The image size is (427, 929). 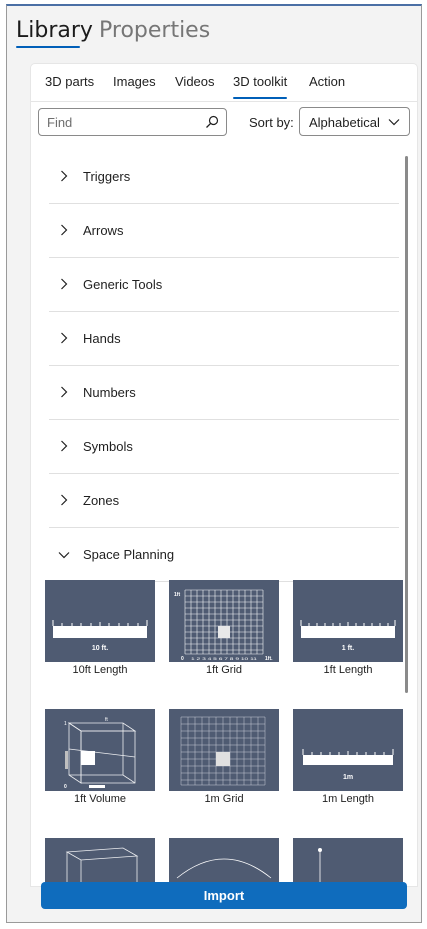 I want to click on active-tab-indicator, so click(x=48, y=47).